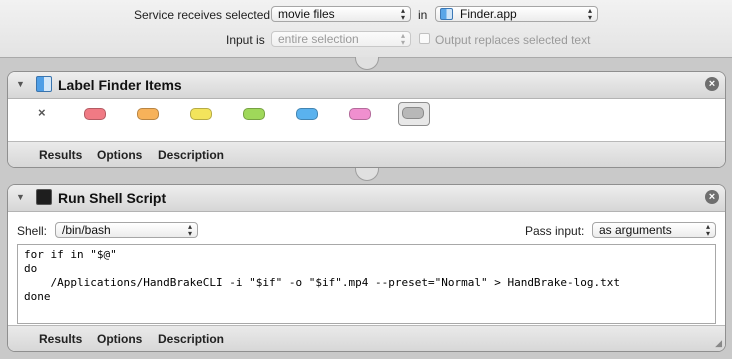  Describe the element at coordinates (201, 114) in the screenshot. I see `label-yellow-button` at that location.